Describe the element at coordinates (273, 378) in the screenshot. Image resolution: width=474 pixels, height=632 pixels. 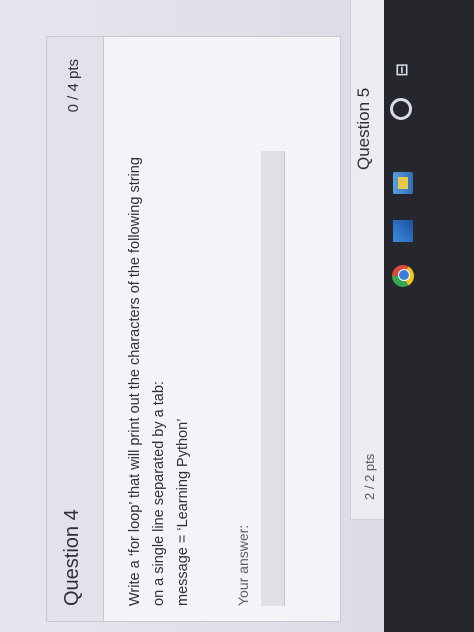
I see `answer-input` at that location.